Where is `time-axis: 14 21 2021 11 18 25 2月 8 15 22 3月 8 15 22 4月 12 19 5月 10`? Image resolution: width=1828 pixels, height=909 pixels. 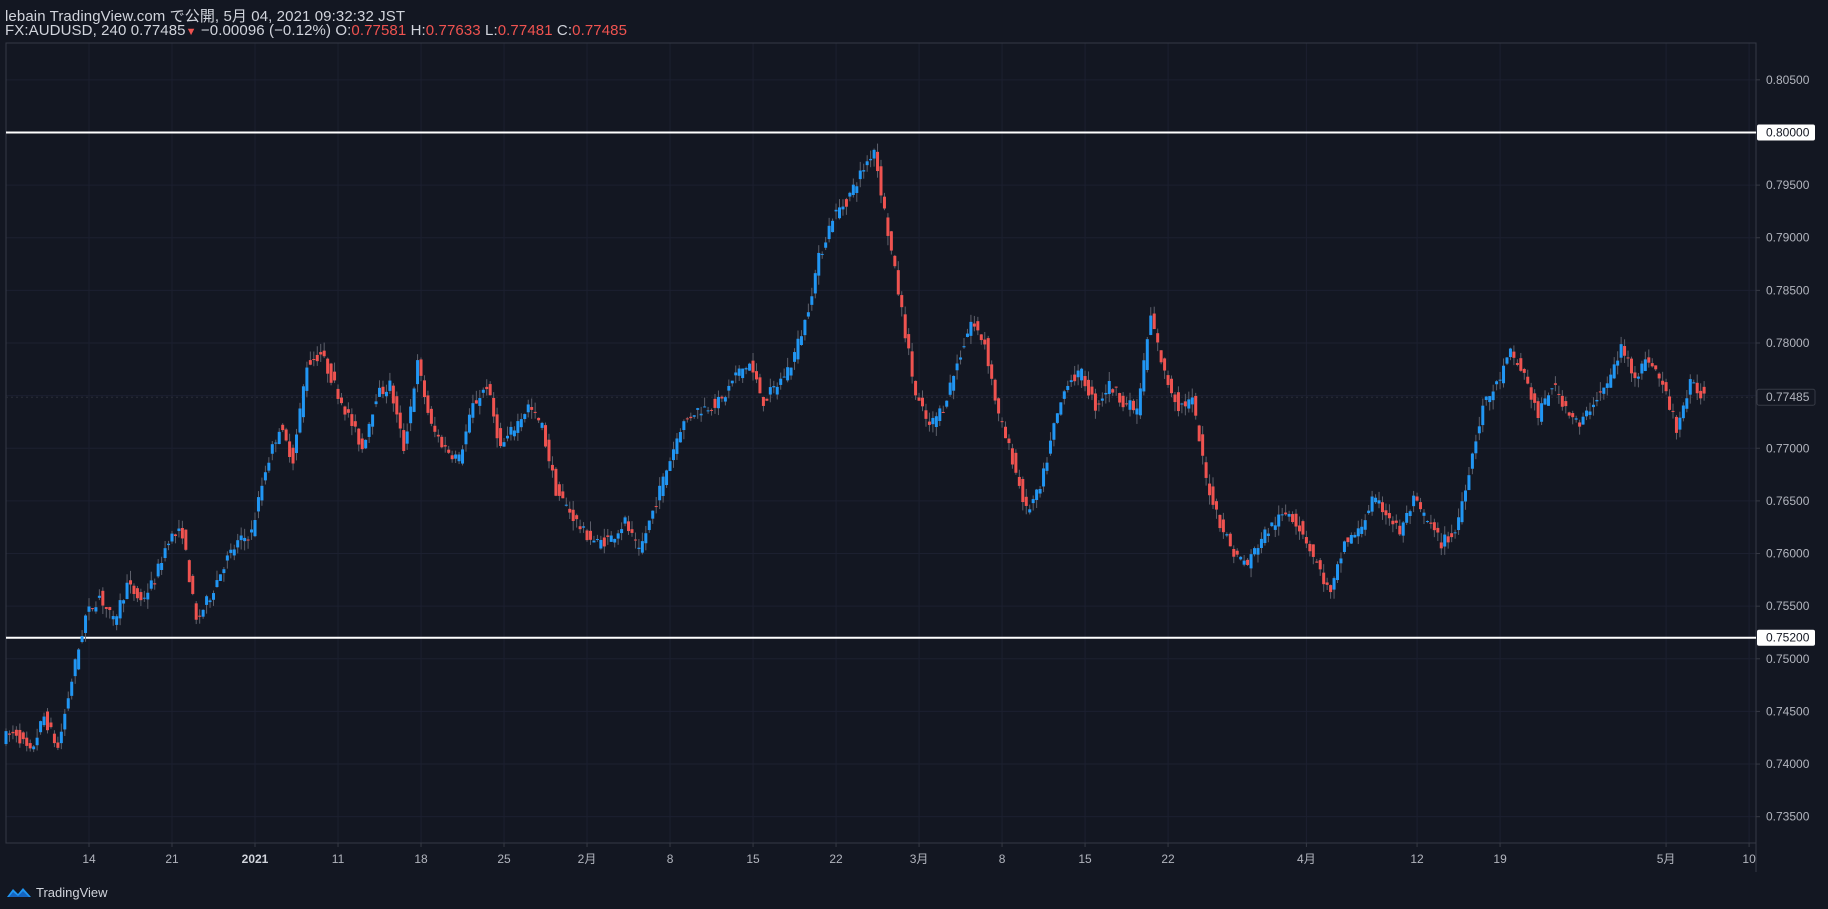 time-axis: 14 21 2021 11 18 25 2月 8 15 22 3月 8 15 22 4月 12 19 5月 10 is located at coordinates (919, 854).